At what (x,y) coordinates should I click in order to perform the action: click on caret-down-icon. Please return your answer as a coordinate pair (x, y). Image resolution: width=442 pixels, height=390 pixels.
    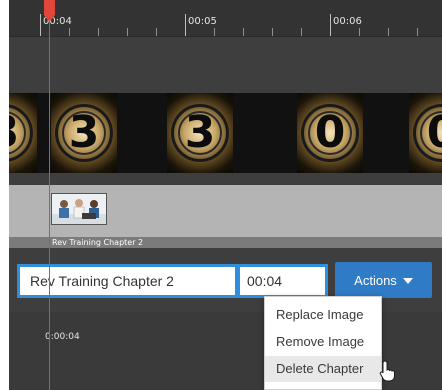
    Looking at the image, I should click on (407, 281).